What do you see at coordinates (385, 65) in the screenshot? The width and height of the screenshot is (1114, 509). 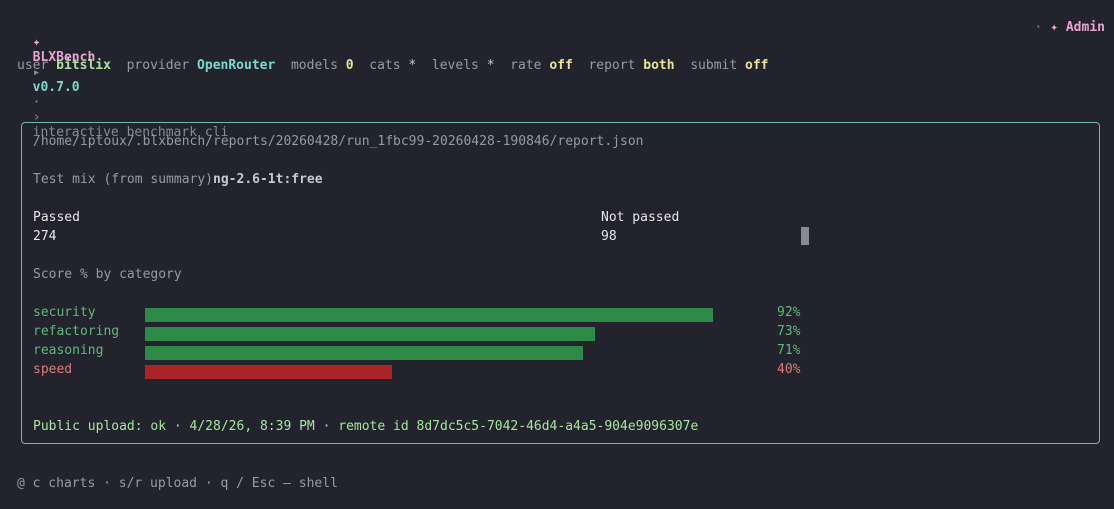 I see `cats-key: cats` at bounding box center [385, 65].